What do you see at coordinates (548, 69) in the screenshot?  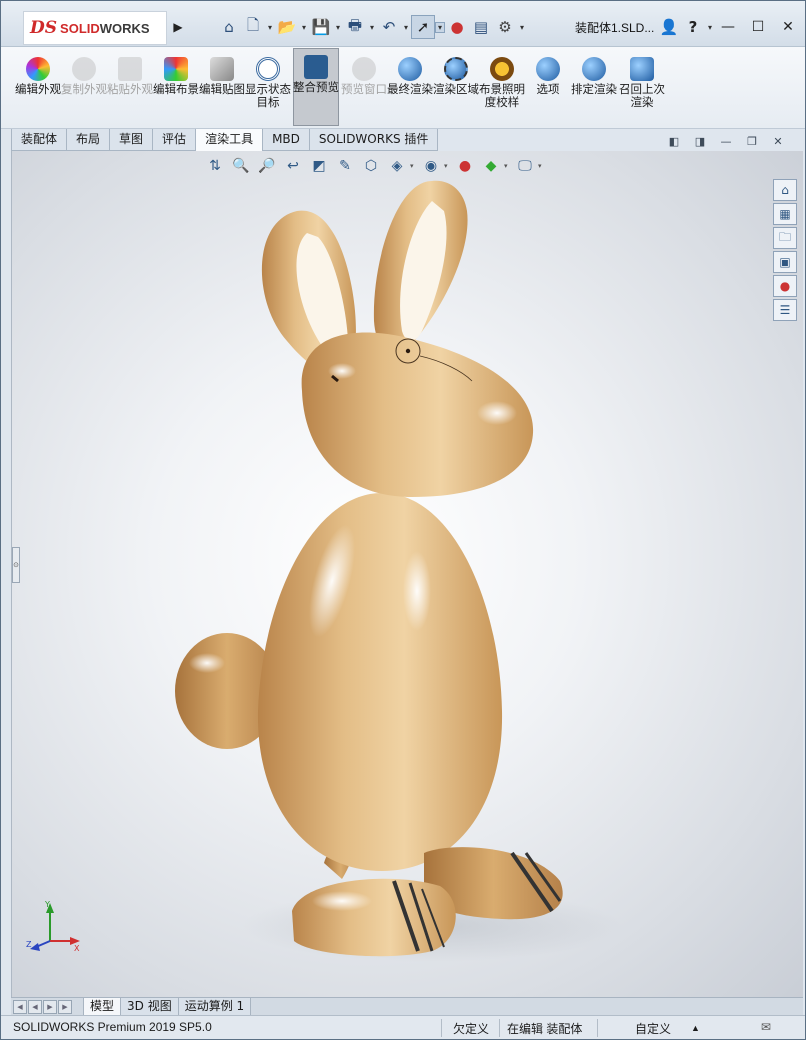 I see `render-options-icon` at bounding box center [548, 69].